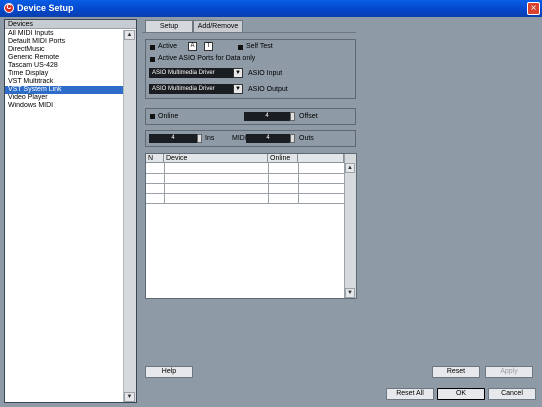  Describe the element at coordinates (268, 89) in the screenshot. I see `asio-output-label: ASIO Output` at that location.